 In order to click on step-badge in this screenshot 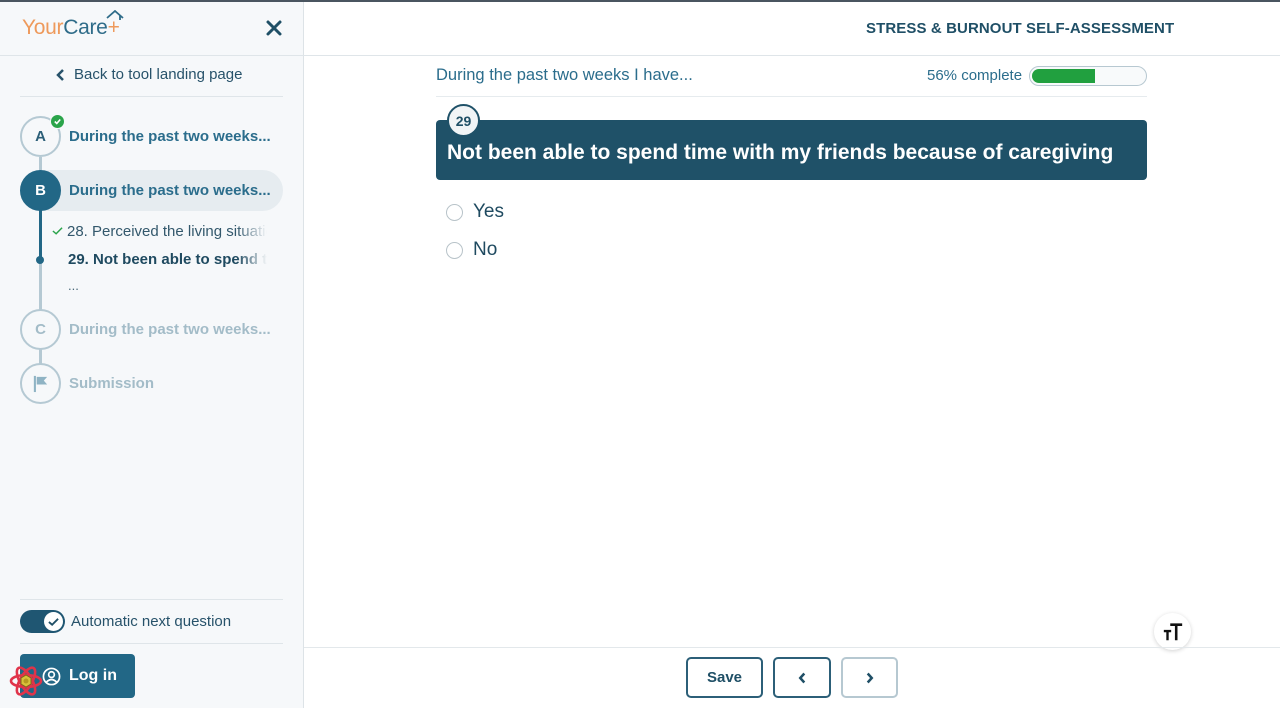, I will do `click(40, 383)`.